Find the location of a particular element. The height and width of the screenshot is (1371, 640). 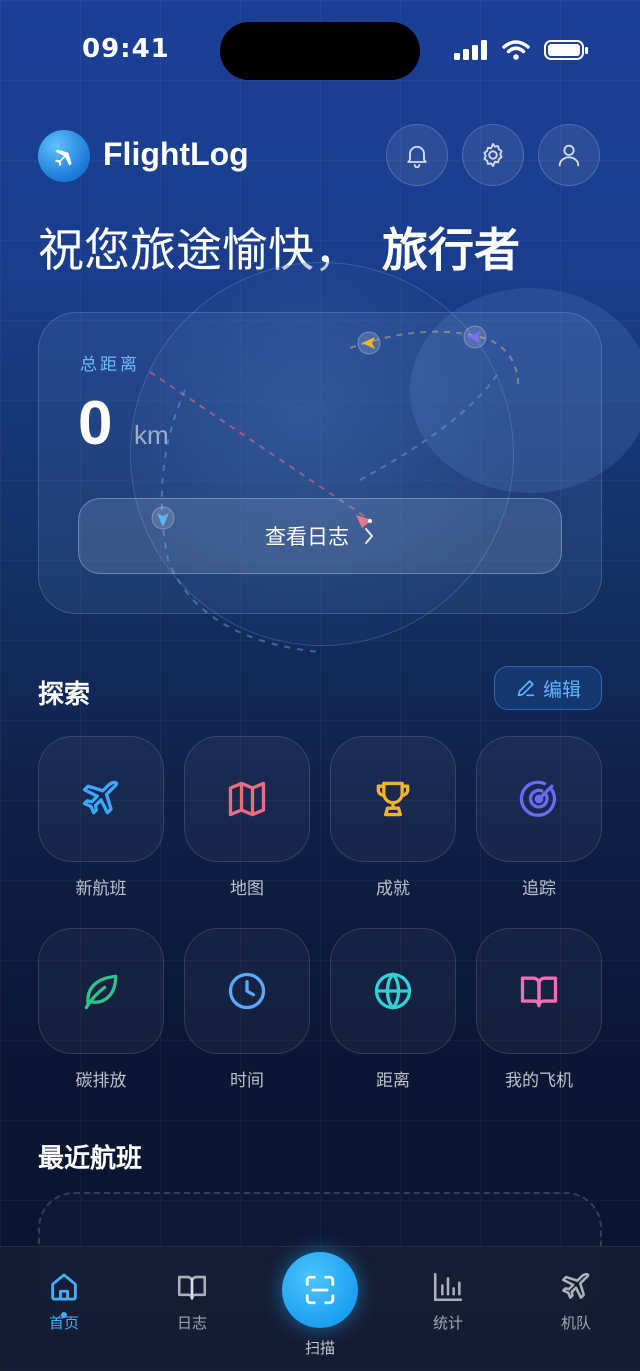

tile-achievements-label: 成就 is located at coordinates (393, 889).